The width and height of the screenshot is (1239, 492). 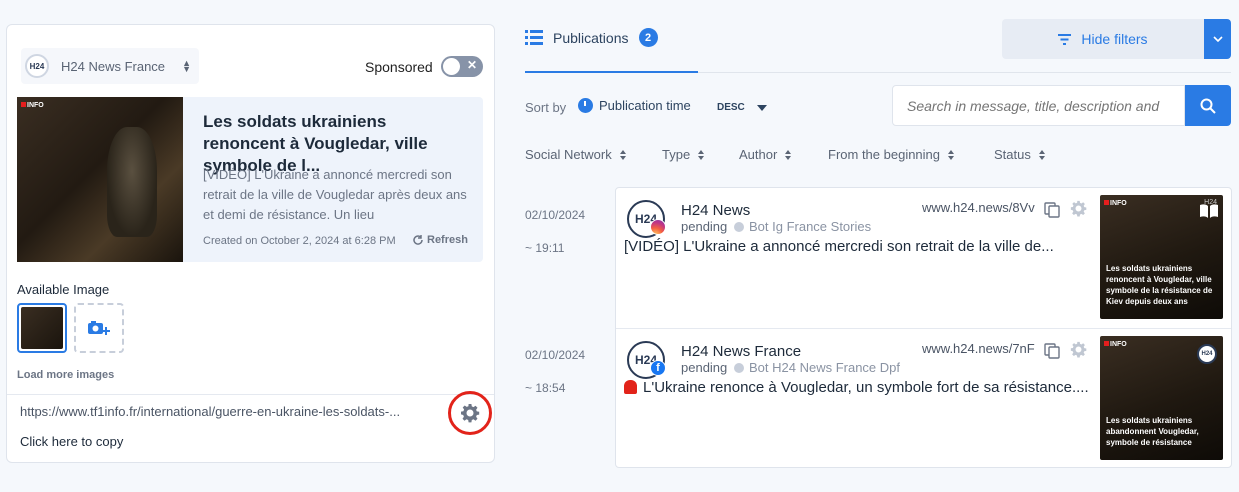 I want to click on search-input, so click(x=1038, y=105).